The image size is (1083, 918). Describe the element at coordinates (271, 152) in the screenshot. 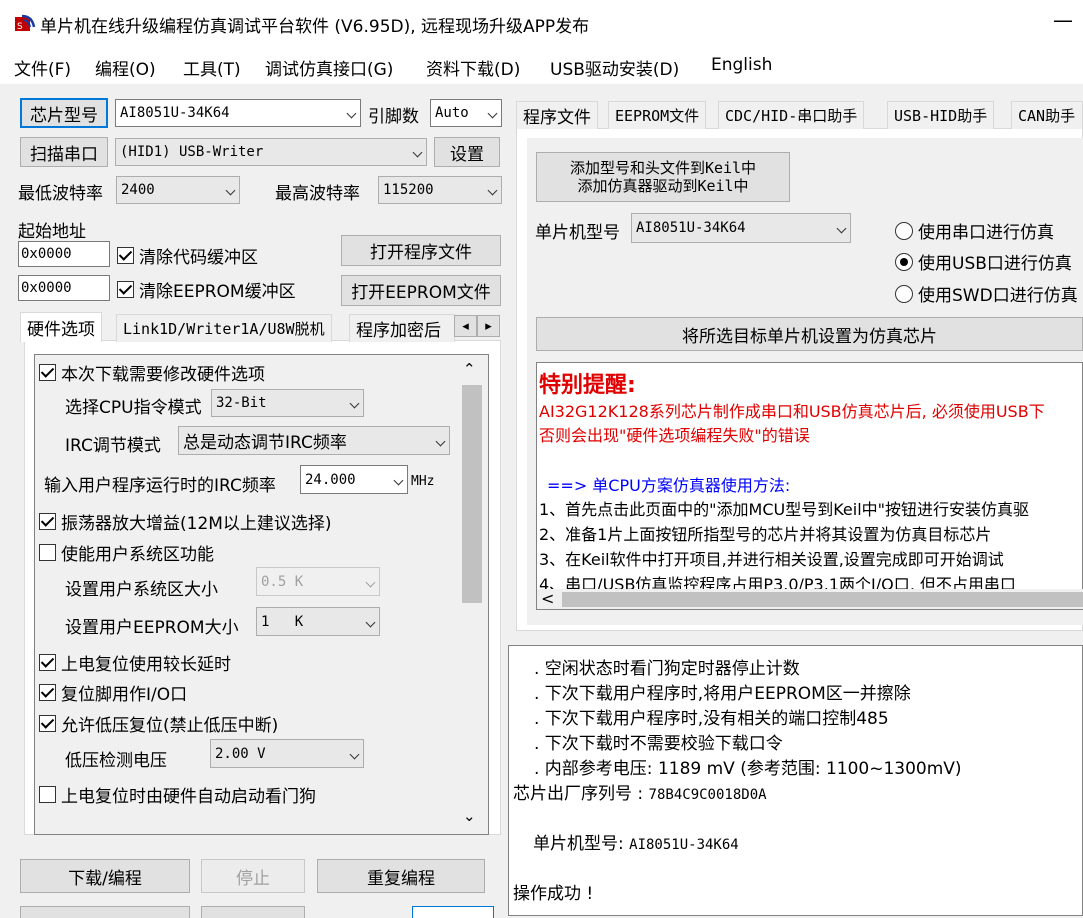

I see `port-select: (HID1) USB-Writer` at that location.